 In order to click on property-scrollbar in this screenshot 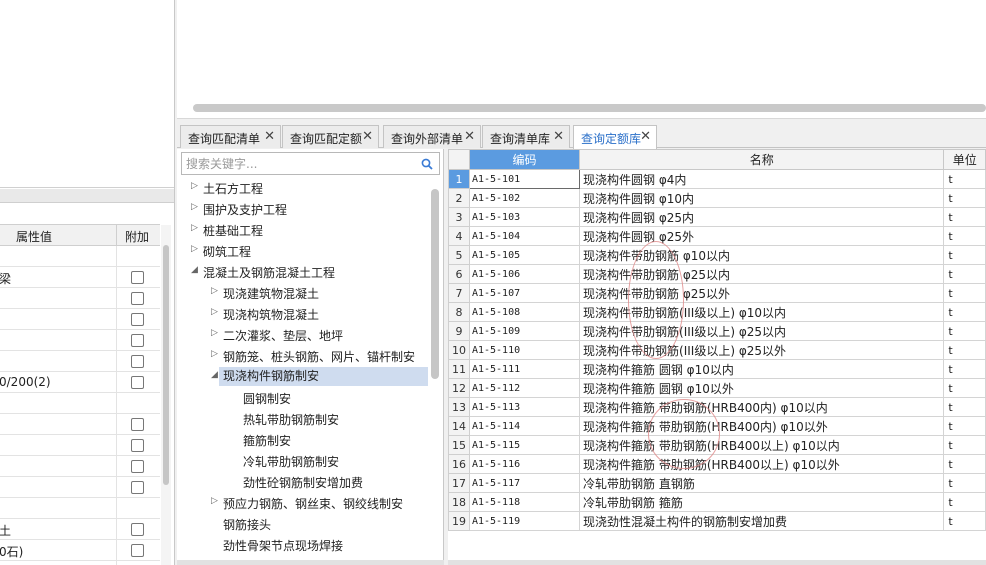, I will do `click(166, 395)`.